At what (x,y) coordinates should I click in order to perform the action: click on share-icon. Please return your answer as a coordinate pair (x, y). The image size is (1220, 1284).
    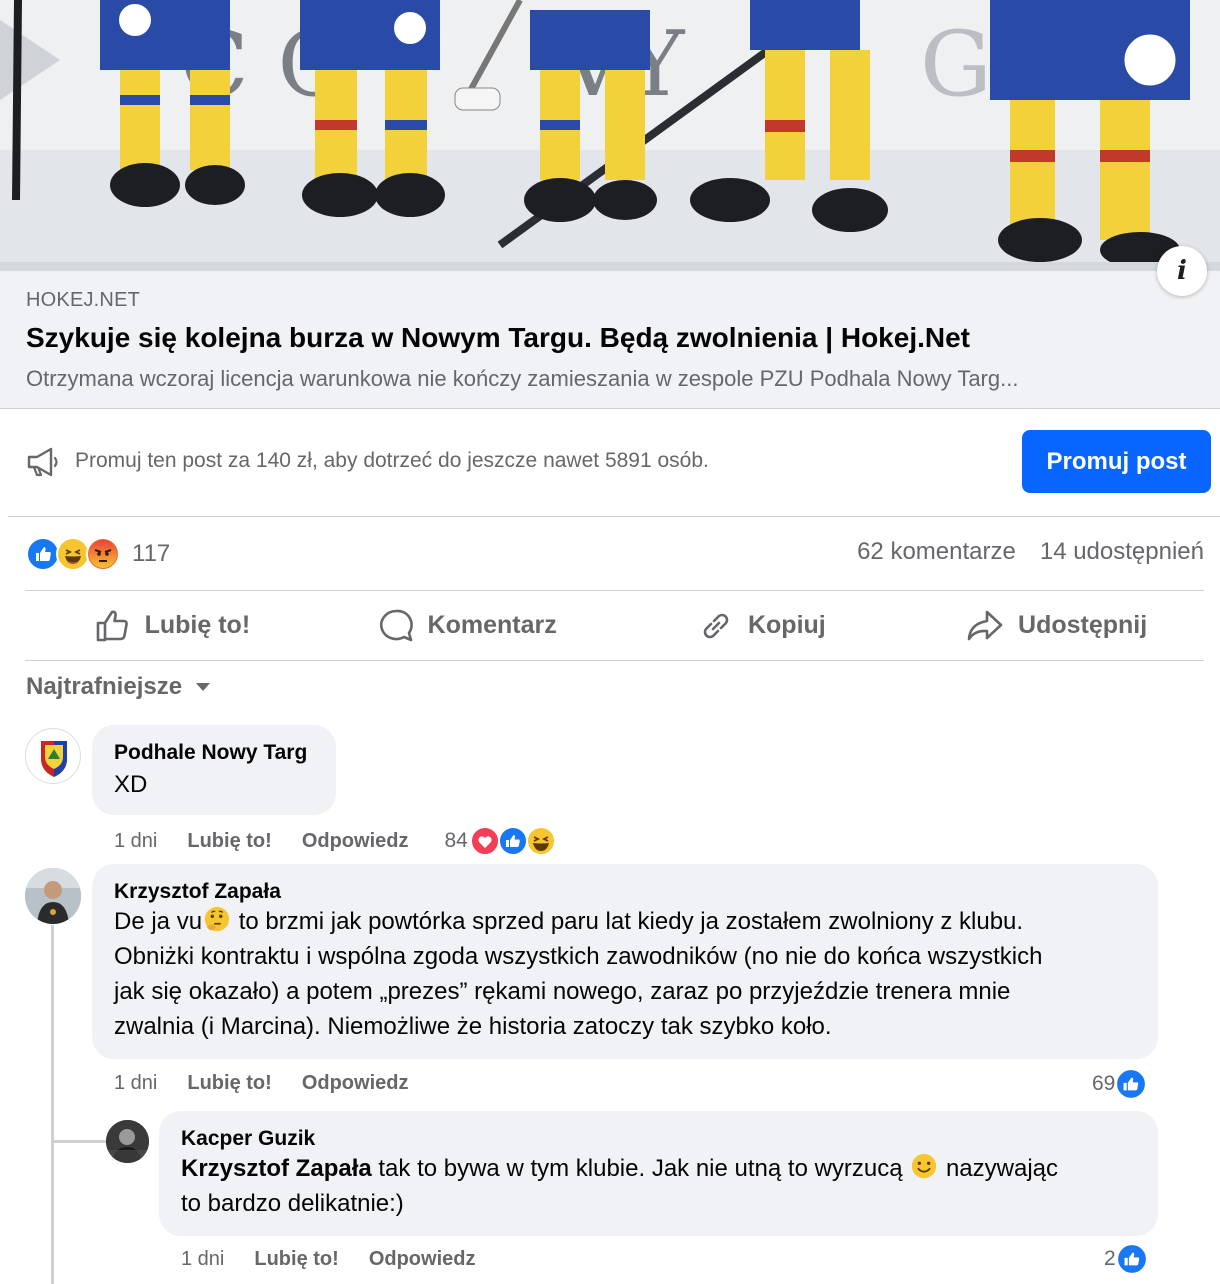
    Looking at the image, I should click on (985, 625).